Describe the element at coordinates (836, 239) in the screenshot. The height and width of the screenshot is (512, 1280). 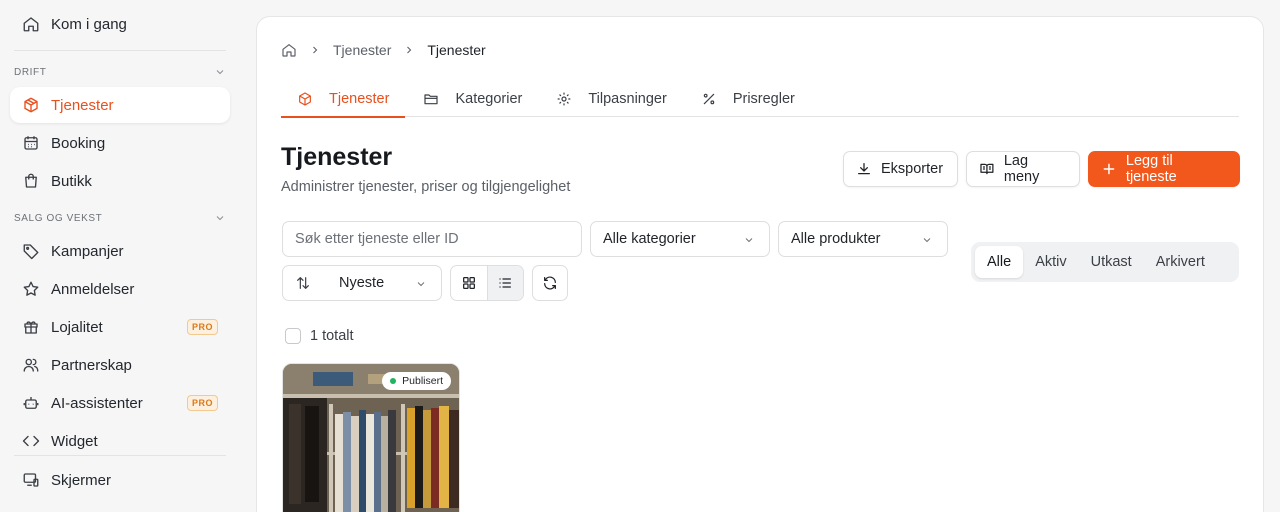
I see `select-value: Alle produkter` at that location.